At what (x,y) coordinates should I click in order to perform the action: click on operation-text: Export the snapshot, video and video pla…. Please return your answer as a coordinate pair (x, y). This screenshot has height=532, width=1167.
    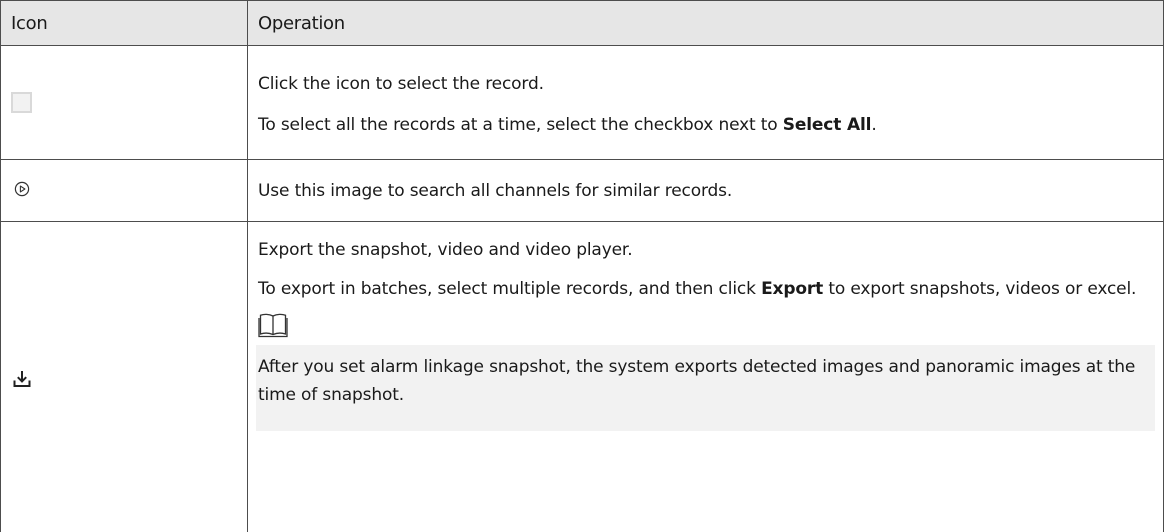
    Looking at the image, I should click on (705, 250).